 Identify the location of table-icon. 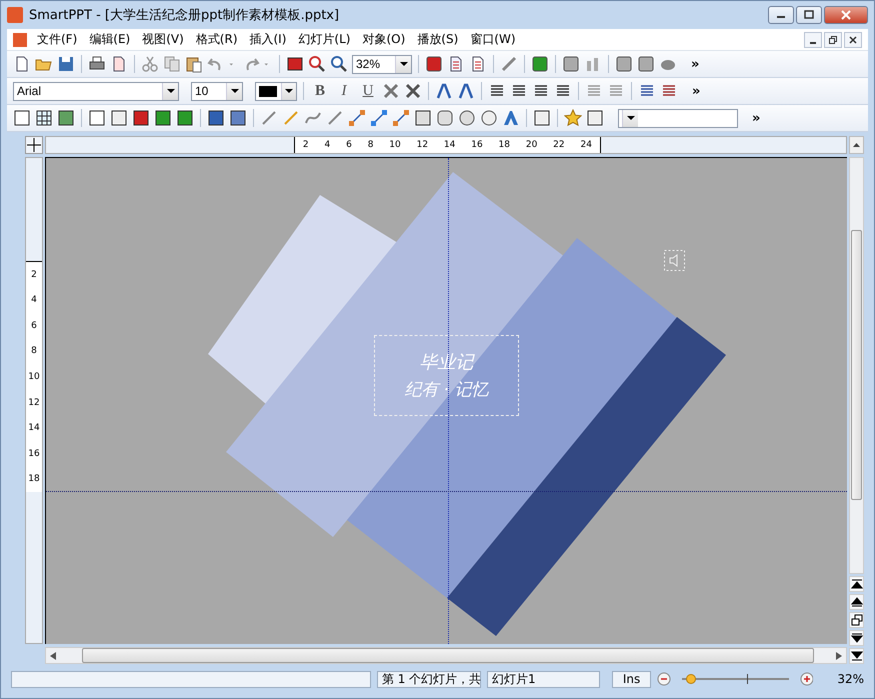
(44, 118).